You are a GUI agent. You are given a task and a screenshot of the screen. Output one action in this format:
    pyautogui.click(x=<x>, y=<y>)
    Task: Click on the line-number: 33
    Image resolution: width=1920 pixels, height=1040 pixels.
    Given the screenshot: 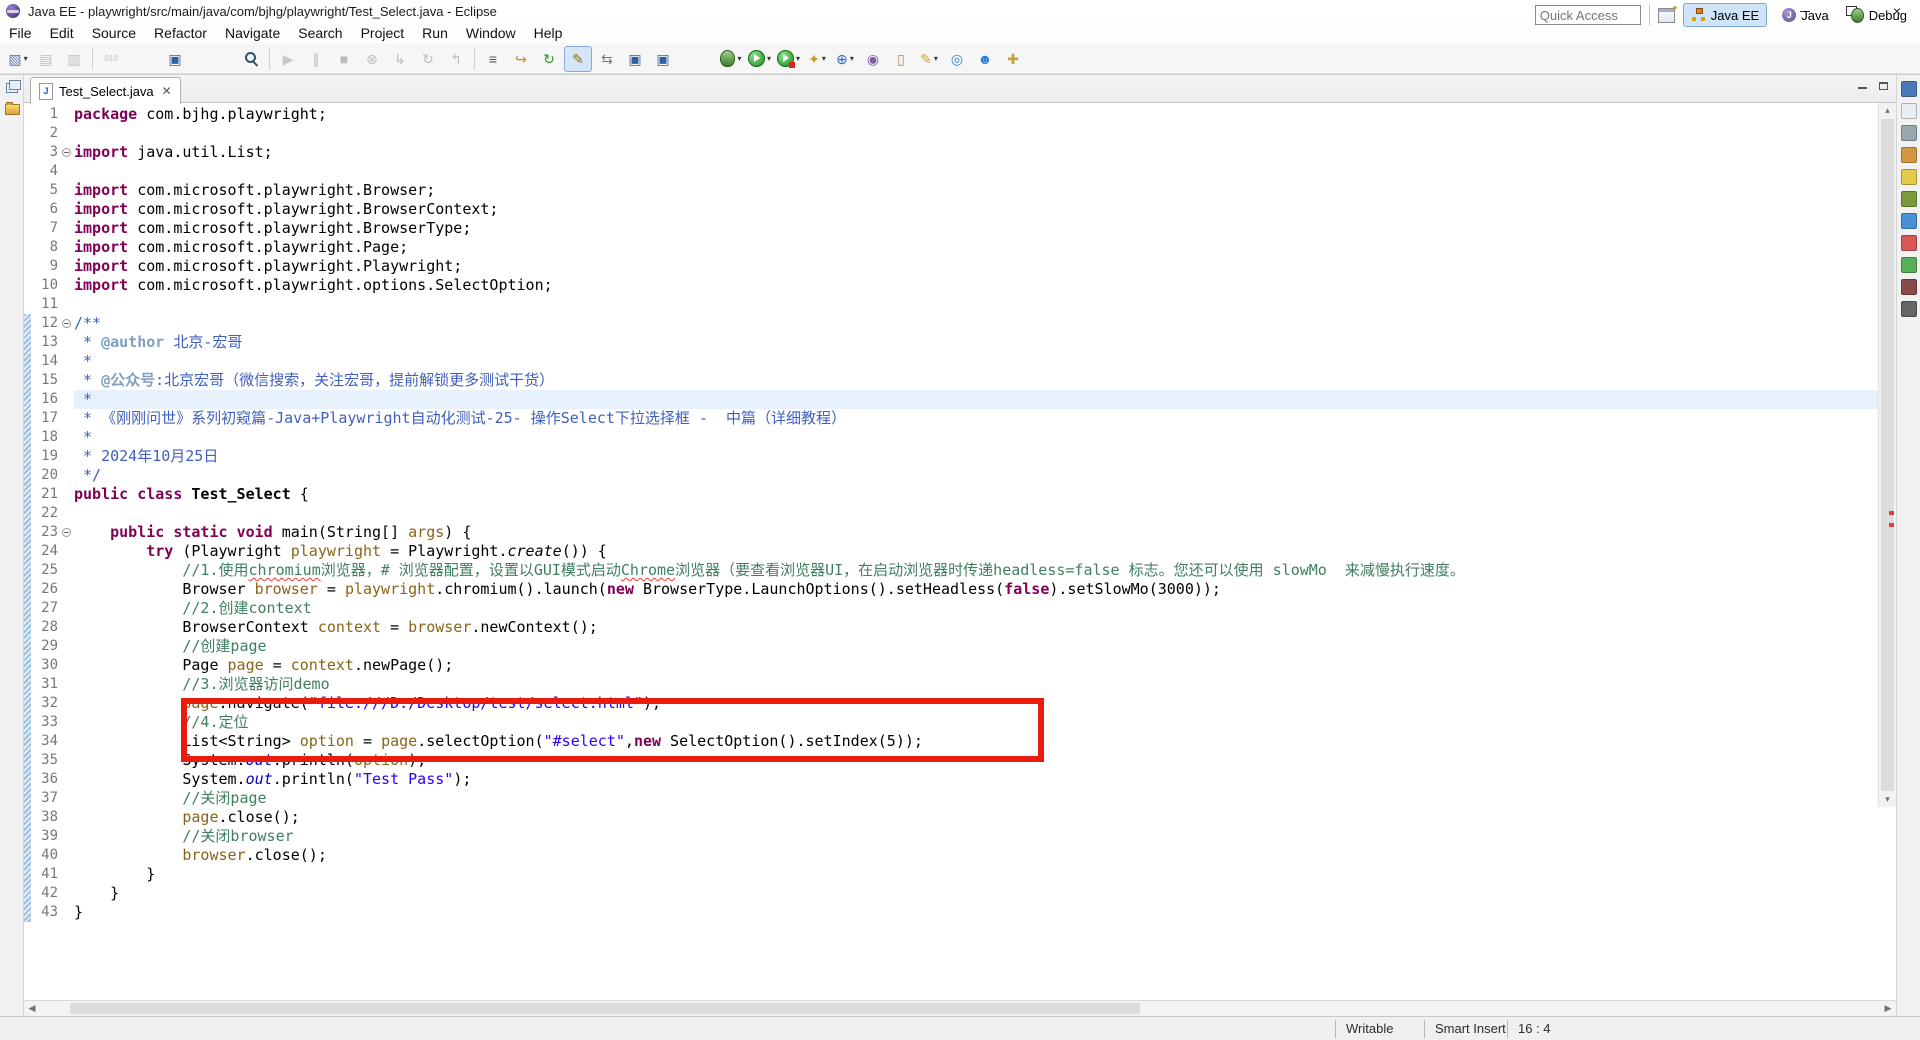 What is the action you would take?
    pyautogui.click(x=44, y=722)
    